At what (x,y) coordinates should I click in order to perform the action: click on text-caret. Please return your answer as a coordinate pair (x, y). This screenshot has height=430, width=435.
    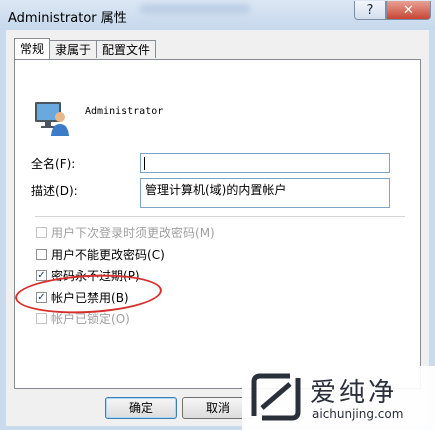
    Looking at the image, I should click on (144, 163).